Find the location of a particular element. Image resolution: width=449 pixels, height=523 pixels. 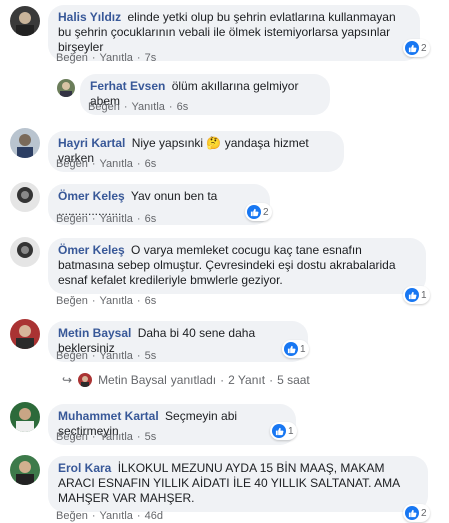

comment-actions: Beğen · Yanıtla · 7s is located at coordinates (106, 58).